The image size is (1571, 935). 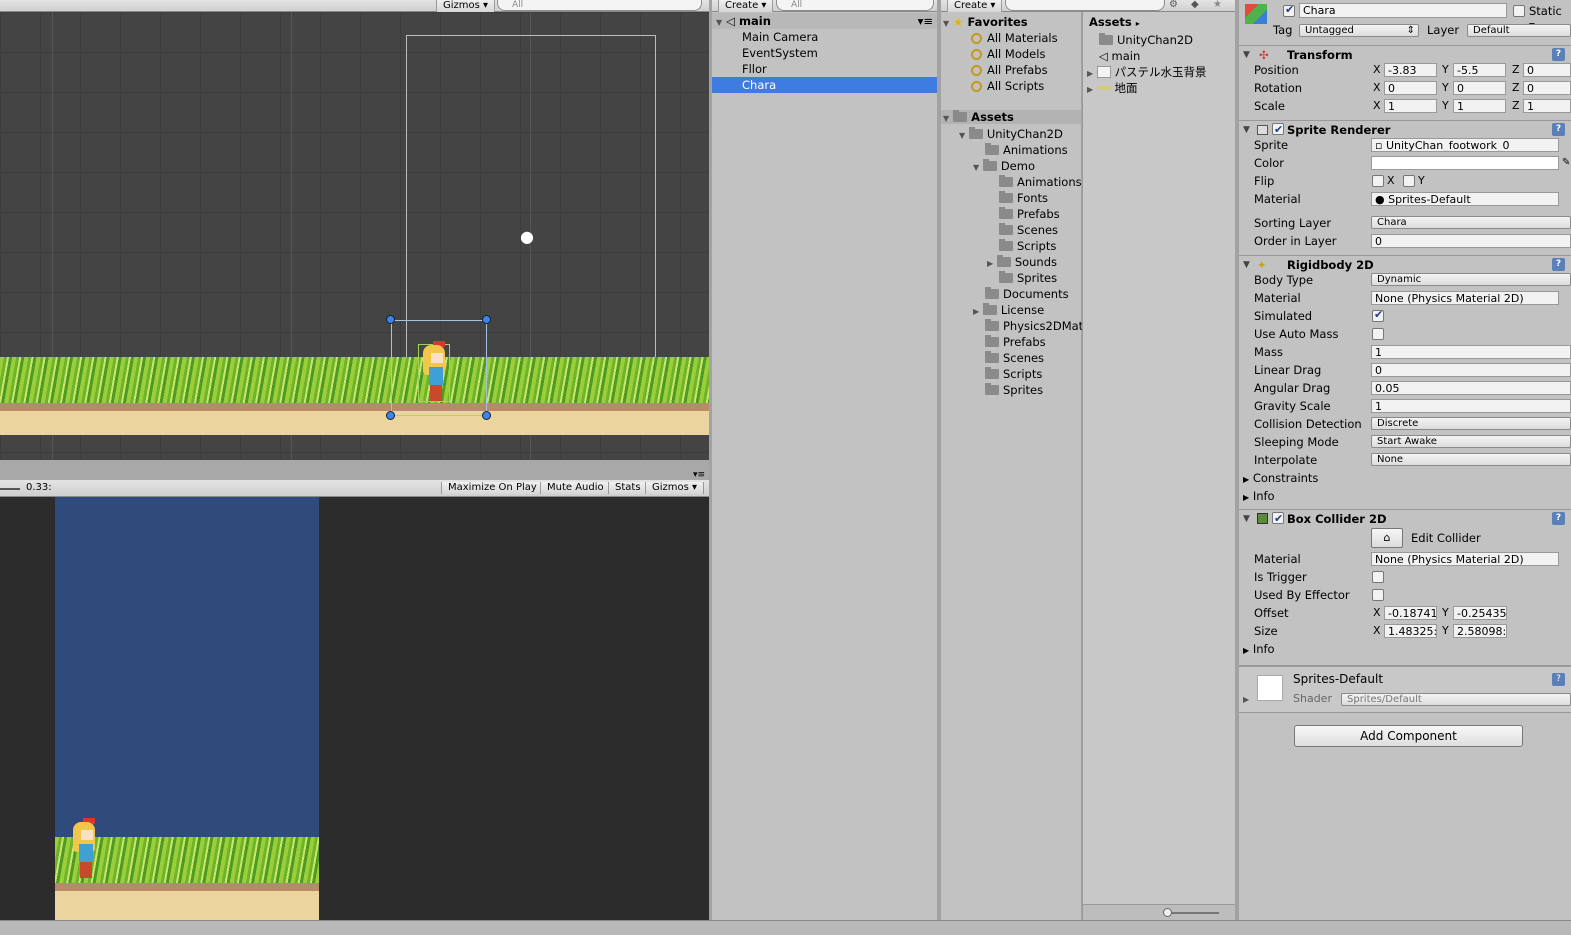 I want to click on zoom-slider-thumb, so click(x=1167, y=912).